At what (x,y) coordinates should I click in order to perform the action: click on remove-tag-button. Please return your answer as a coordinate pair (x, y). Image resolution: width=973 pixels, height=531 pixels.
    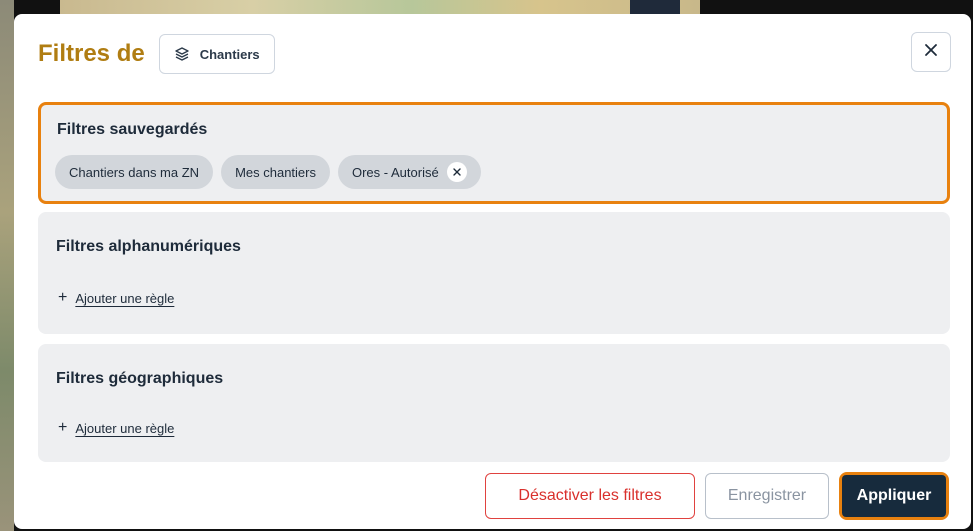
    Looking at the image, I should click on (456, 172).